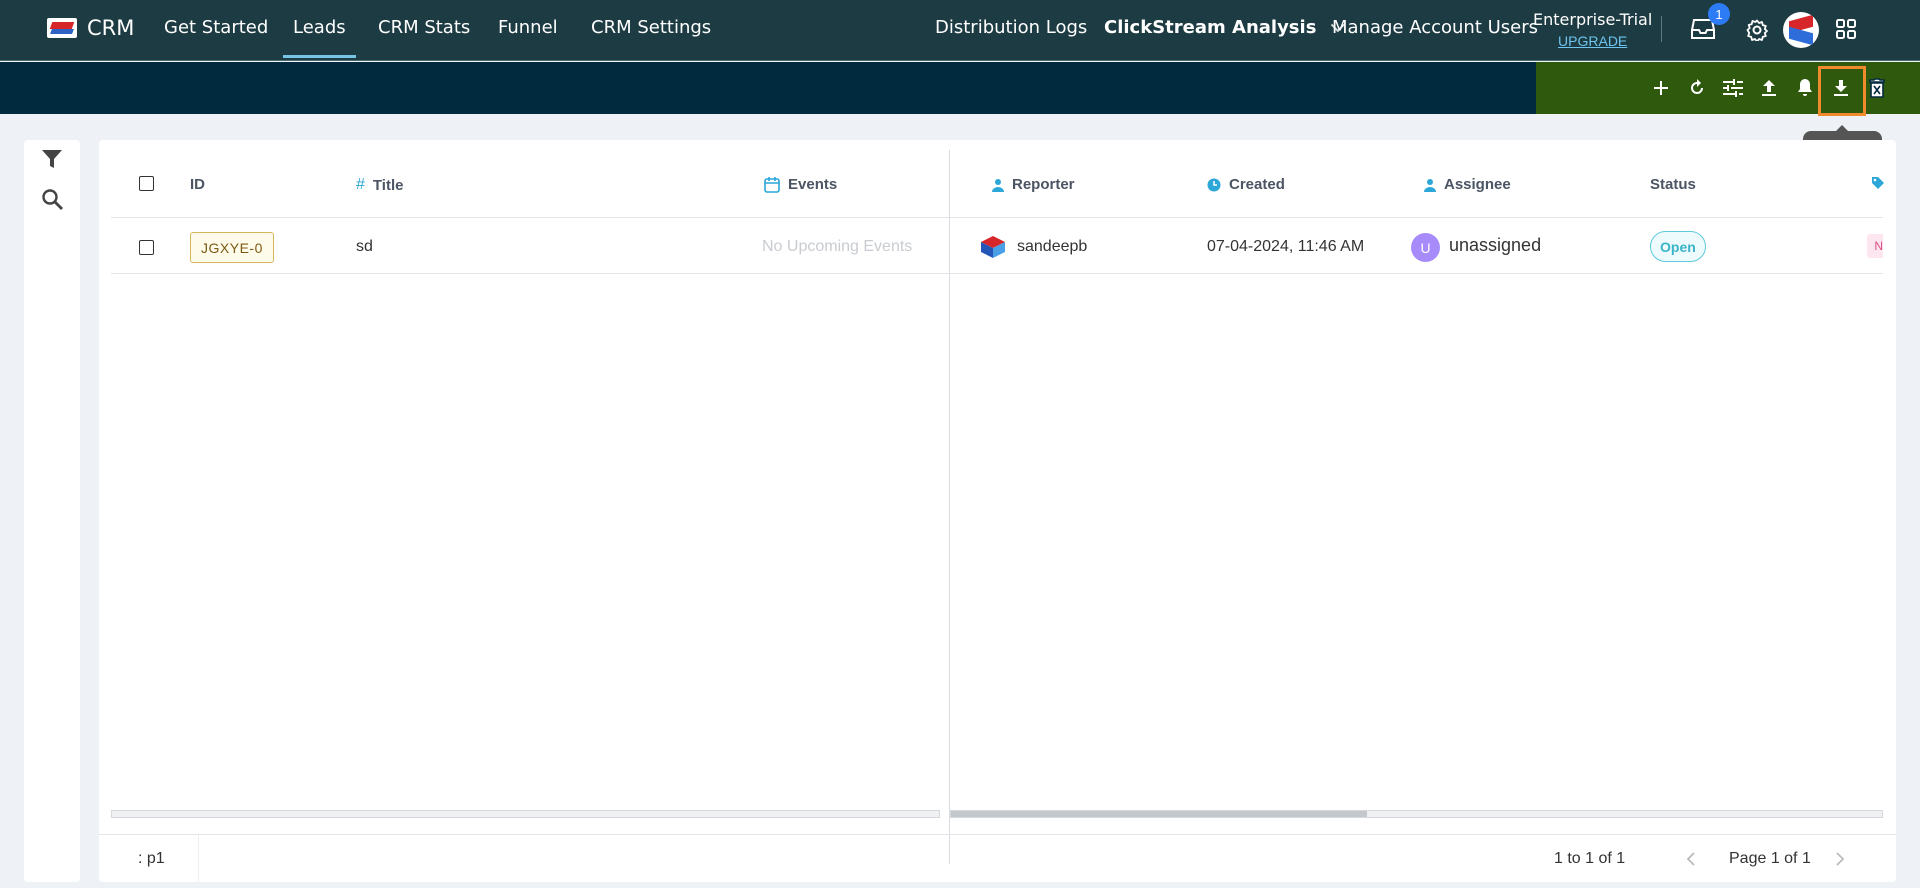 The image size is (1920, 888). Describe the element at coordinates (1840, 859) in the screenshot. I see `next-page-icon` at that location.